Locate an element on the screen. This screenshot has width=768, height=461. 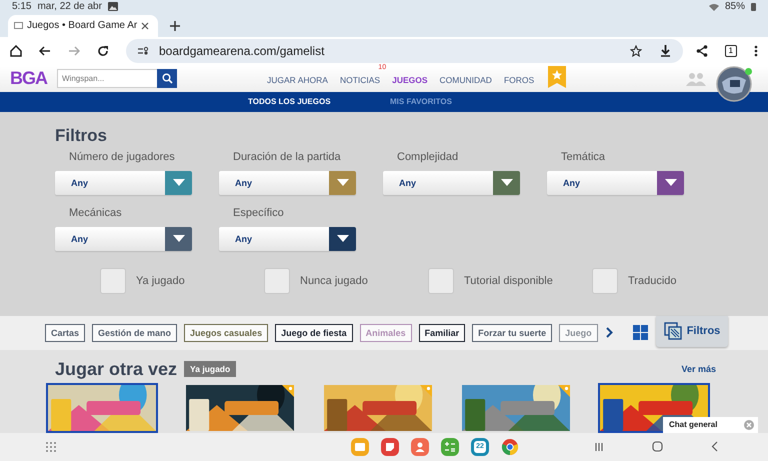
reload-icon is located at coordinates (103, 51).